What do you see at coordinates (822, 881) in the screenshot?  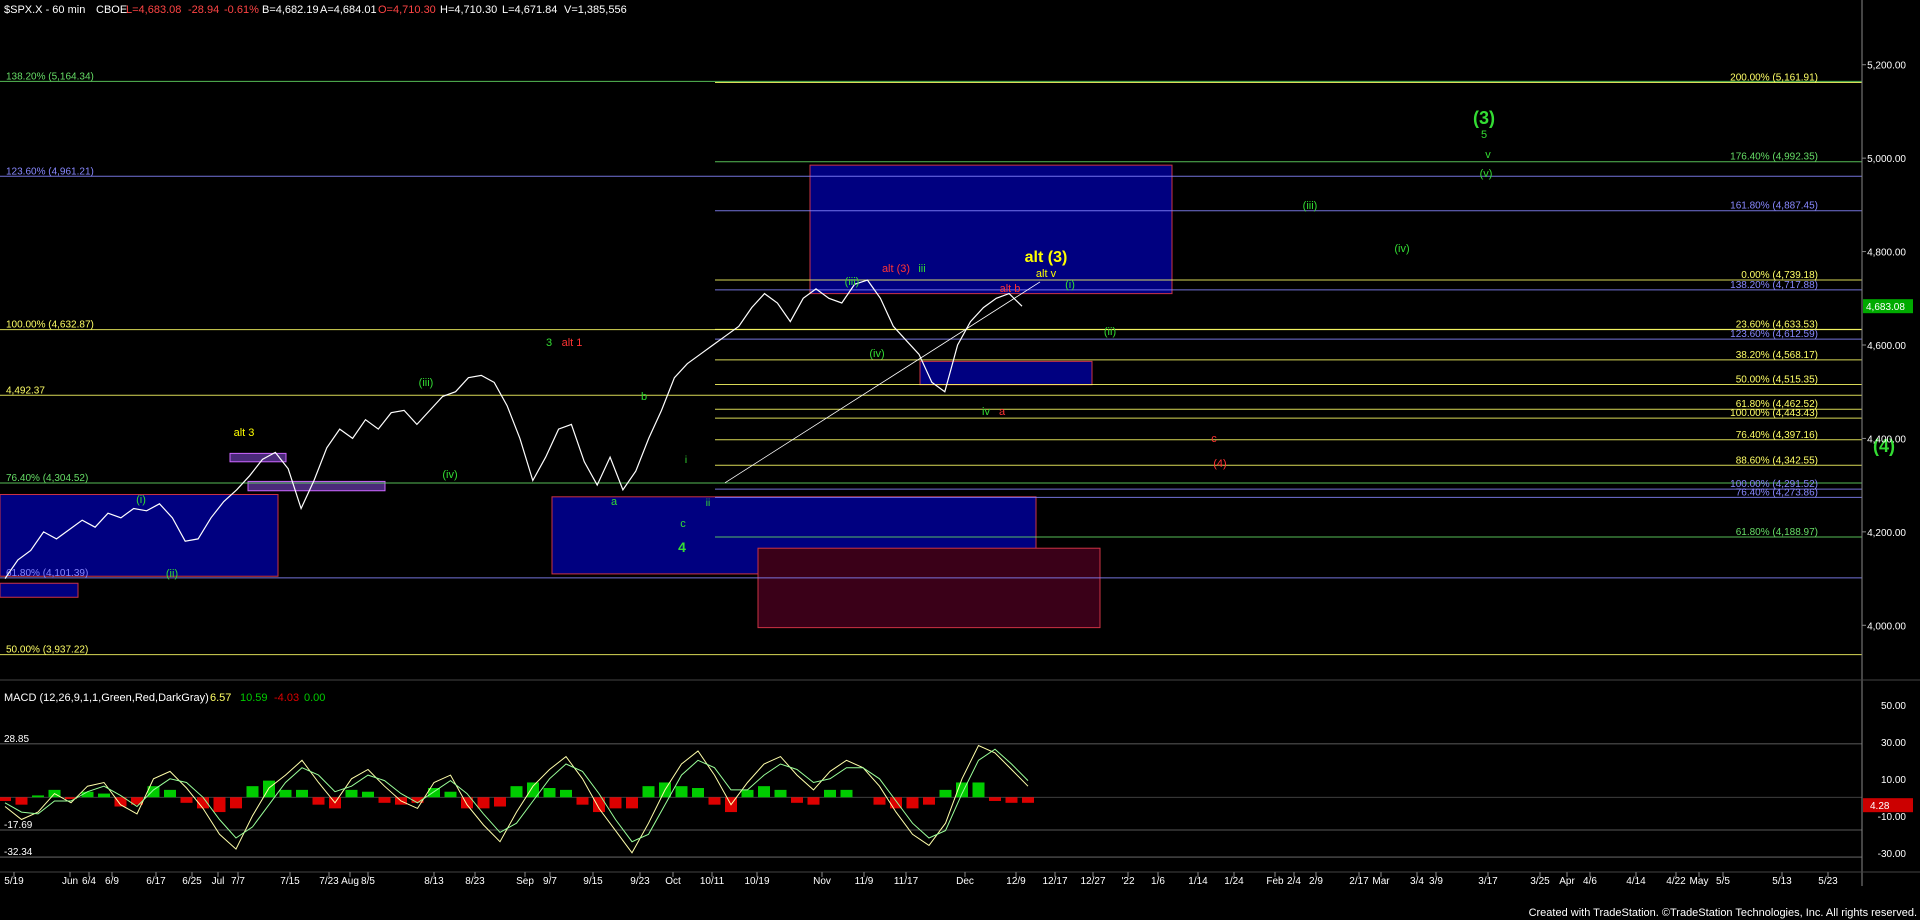 I see `x-tick-label: Nov` at bounding box center [822, 881].